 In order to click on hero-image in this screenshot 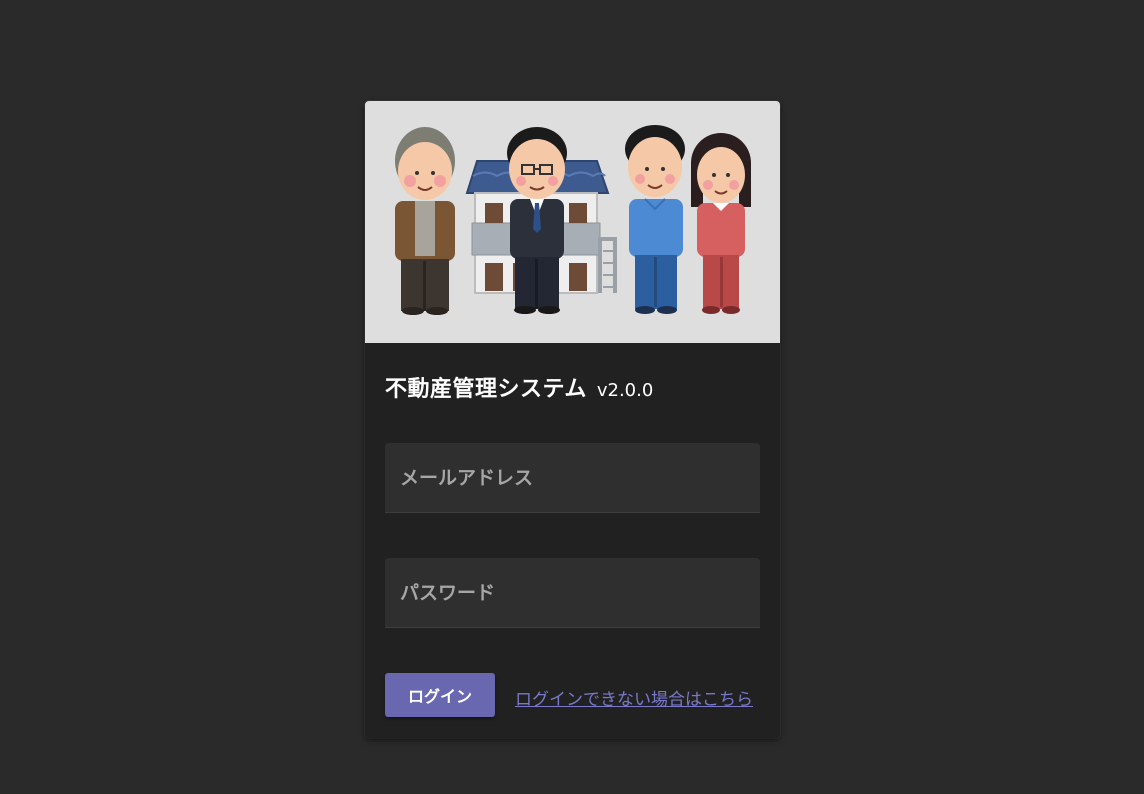, I will do `click(572, 222)`.